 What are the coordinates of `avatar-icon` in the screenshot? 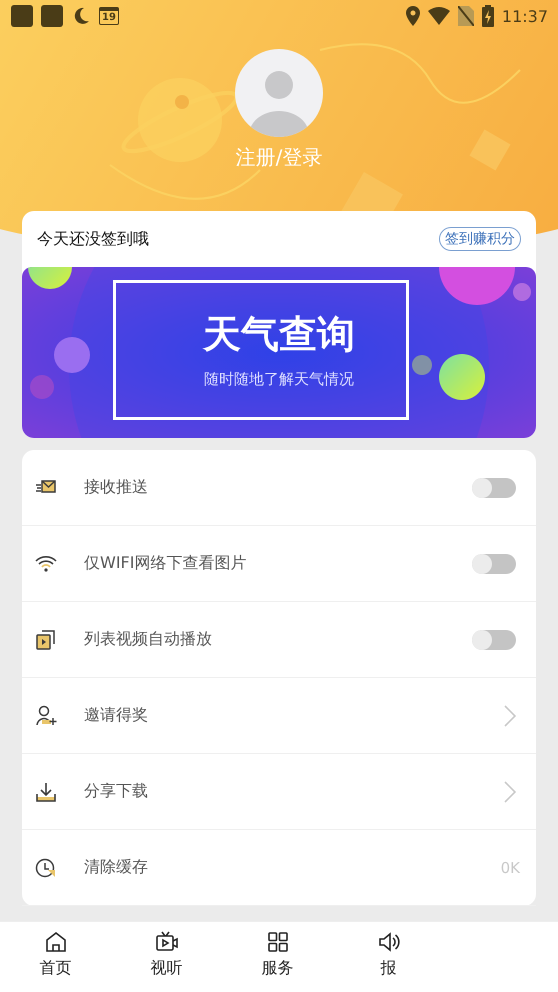 It's located at (279, 93).